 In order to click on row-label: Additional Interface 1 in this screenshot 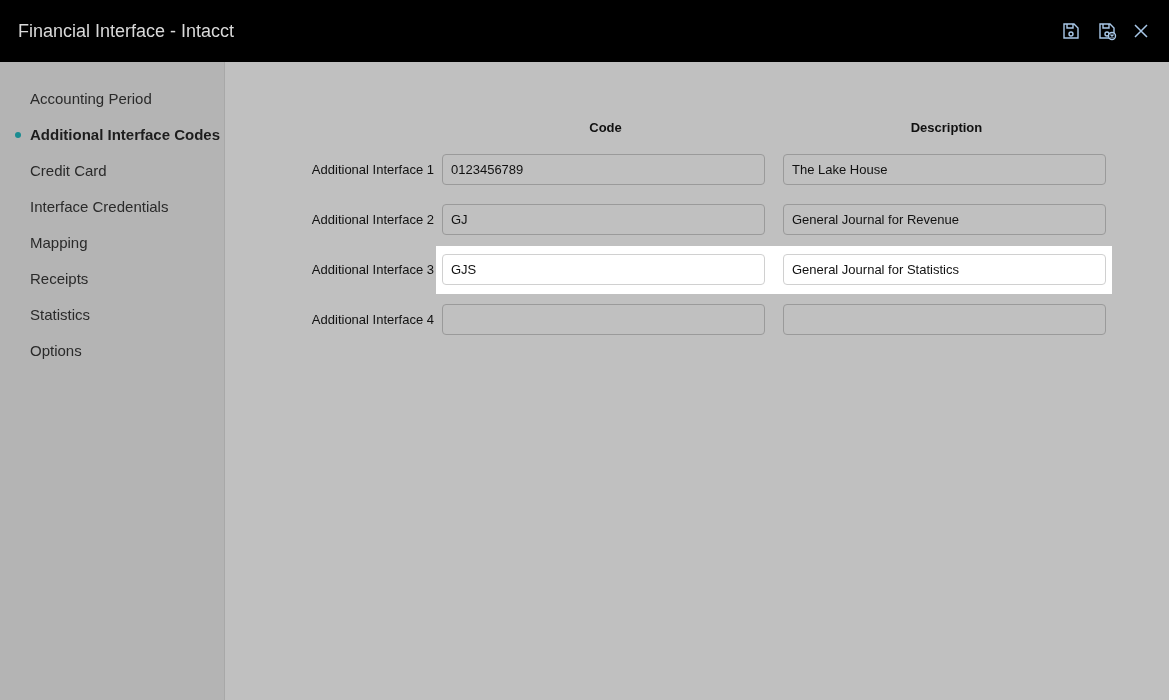, I will do `click(372, 169)`.